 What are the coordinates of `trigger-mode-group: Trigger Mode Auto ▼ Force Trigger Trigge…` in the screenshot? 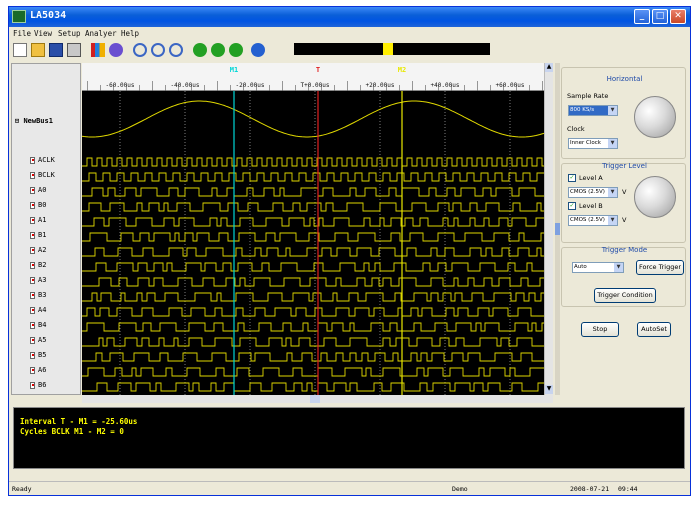 It's located at (623, 276).